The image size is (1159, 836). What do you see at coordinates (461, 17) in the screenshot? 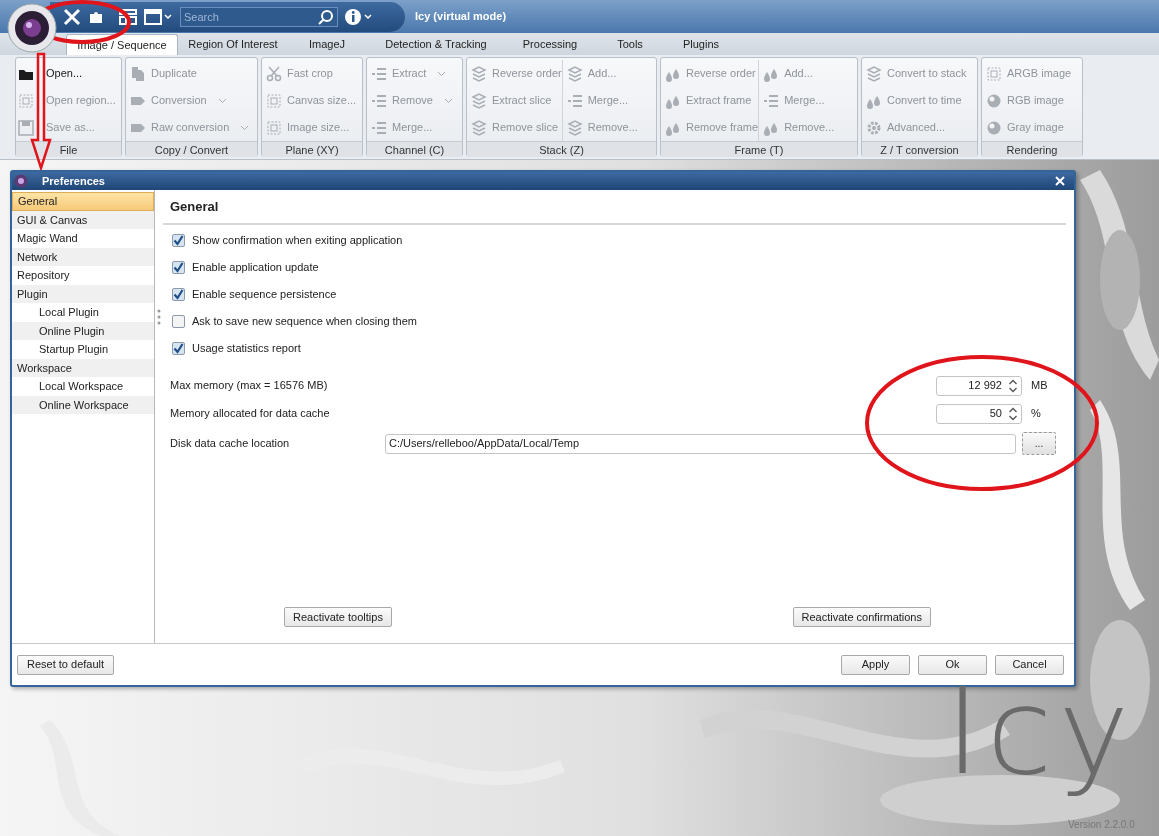
I see `window-title: Icy (virtual mode)` at bounding box center [461, 17].